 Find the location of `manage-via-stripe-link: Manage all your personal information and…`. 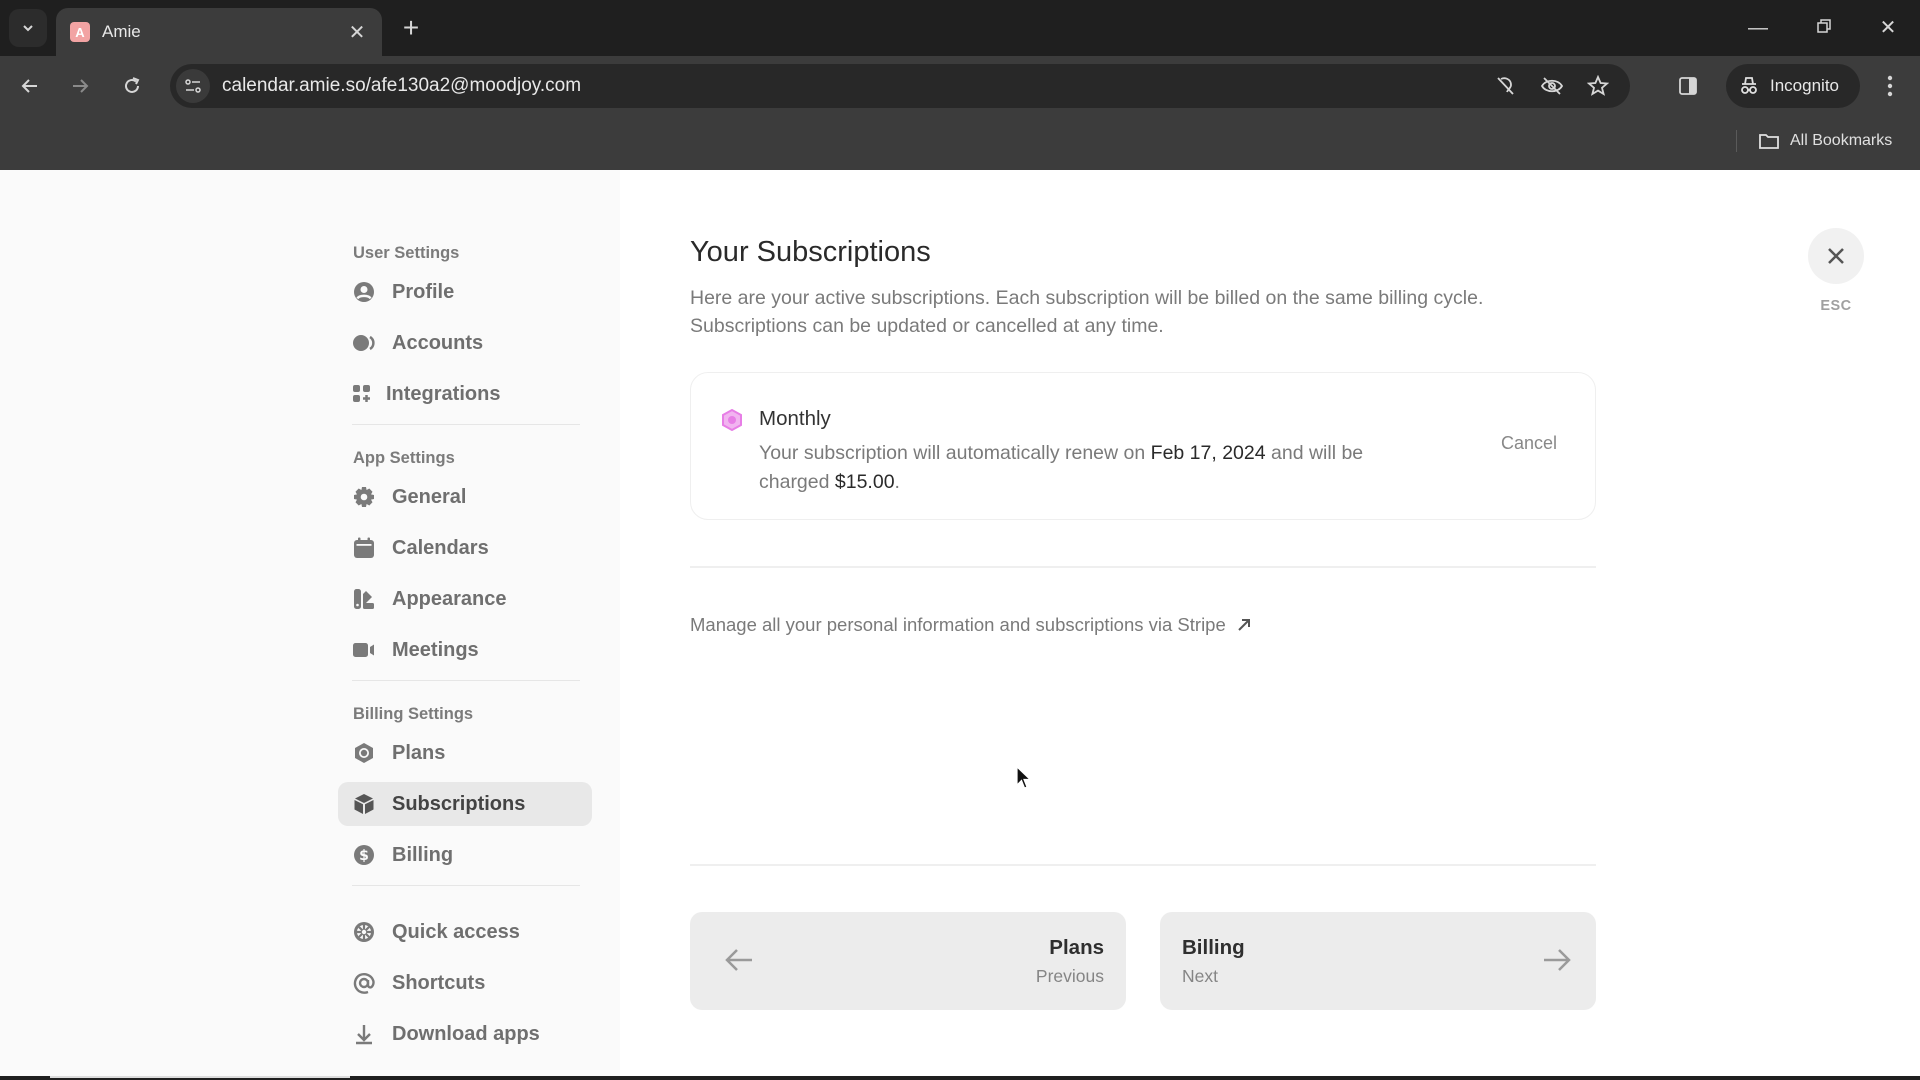

manage-via-stripe-link: Manage all your personal information and… is located at coordinates (971, 625).